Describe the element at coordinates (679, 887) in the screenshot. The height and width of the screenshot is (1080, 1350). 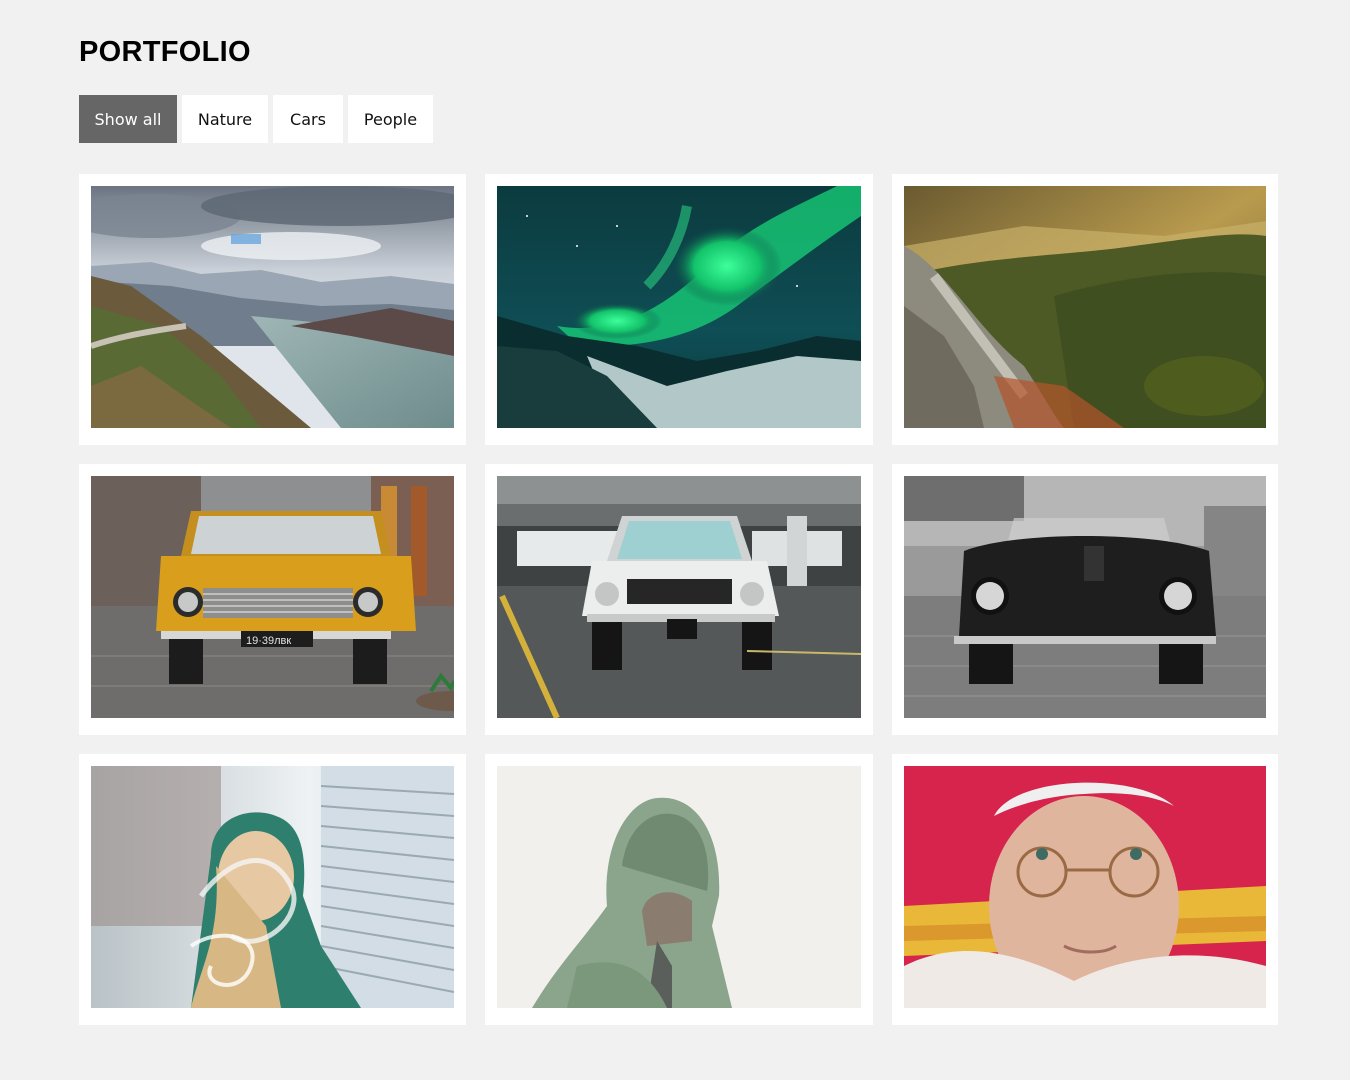
I see `man-hoodie-image` at that location.